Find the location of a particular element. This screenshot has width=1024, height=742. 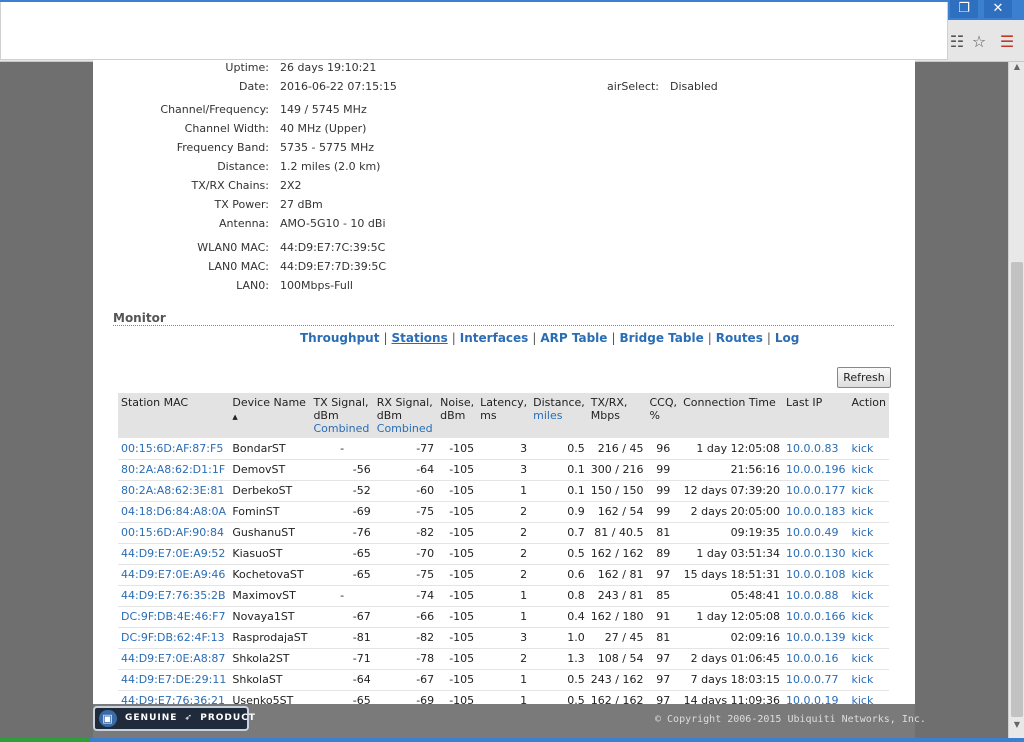

col-device-name: Device Name ▲ is located at coordinates (270, 415).